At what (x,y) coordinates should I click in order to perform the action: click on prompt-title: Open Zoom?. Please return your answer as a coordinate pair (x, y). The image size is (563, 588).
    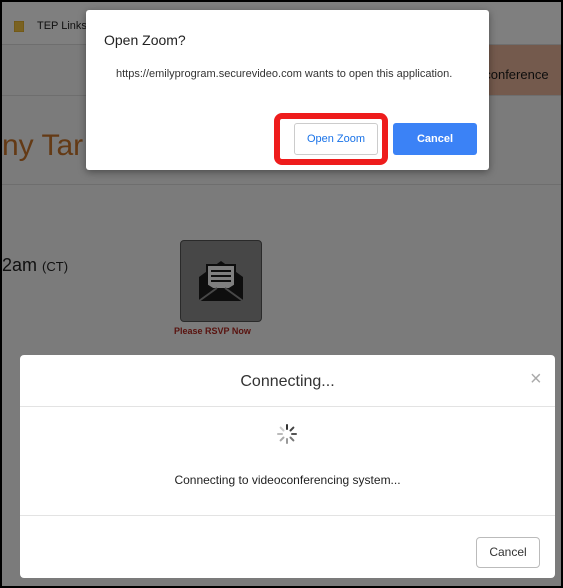
    Looking at the image, I should click on (145, 40).